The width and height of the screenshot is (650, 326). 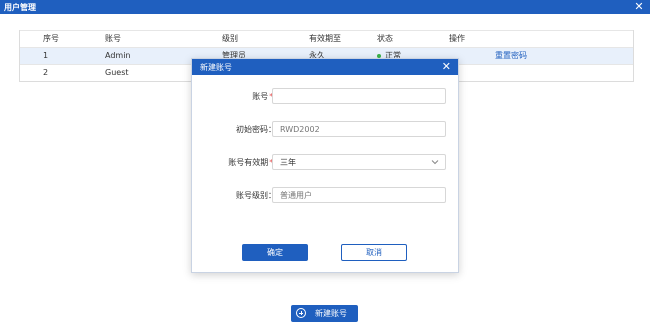 What do you see at coordinates (216, 67) in the screenshot?
I see `dialog-title: 新建账号` at bounding box center [216, 67].